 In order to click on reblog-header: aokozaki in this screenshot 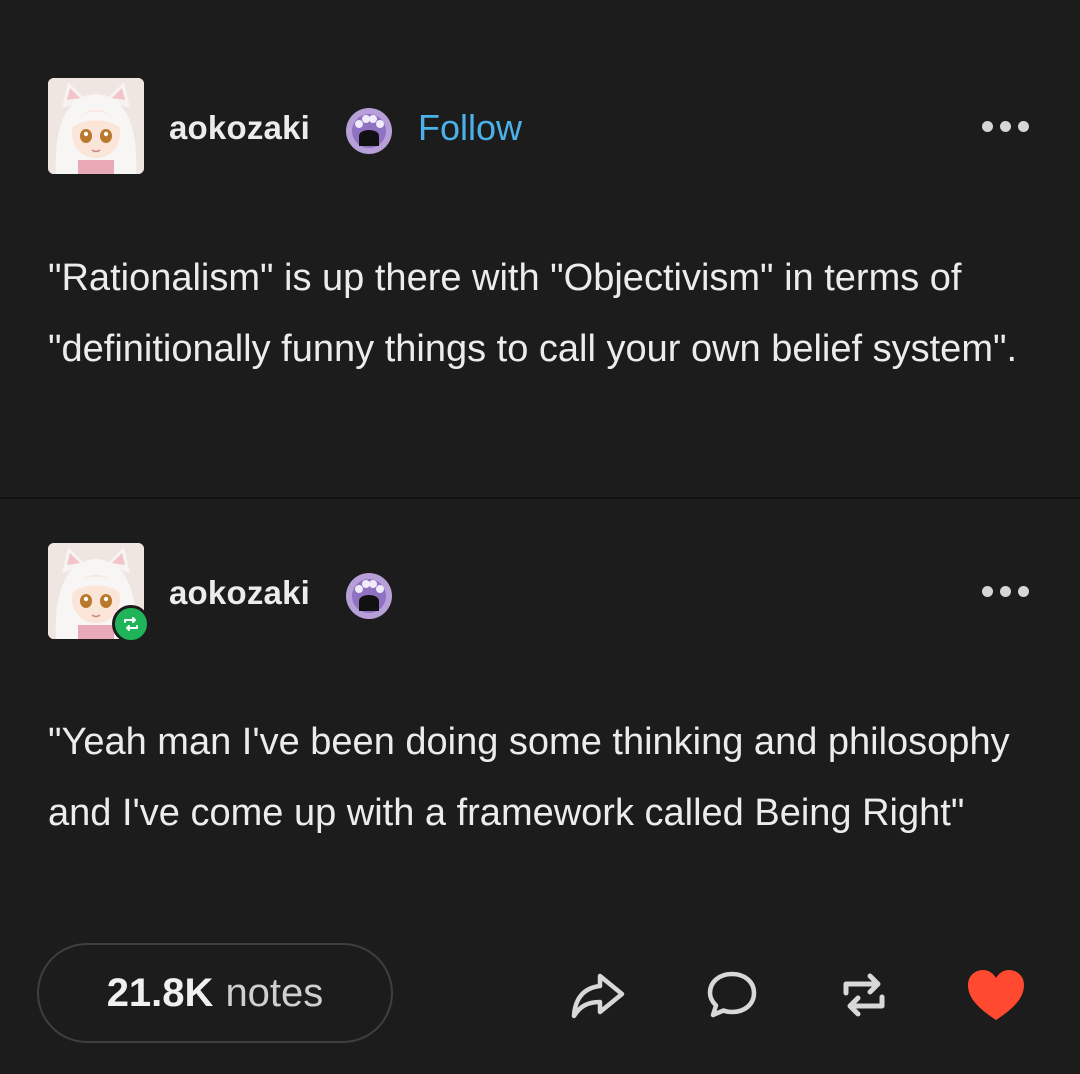, I will do `click(548, 593)`.